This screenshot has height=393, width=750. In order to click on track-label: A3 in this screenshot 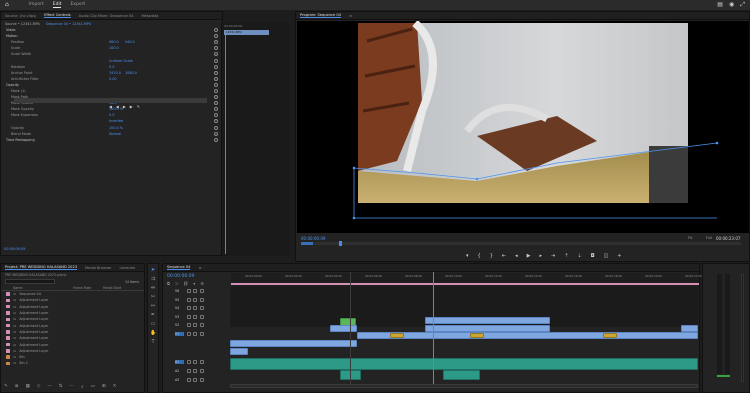, I will do `click(179, 380)`.